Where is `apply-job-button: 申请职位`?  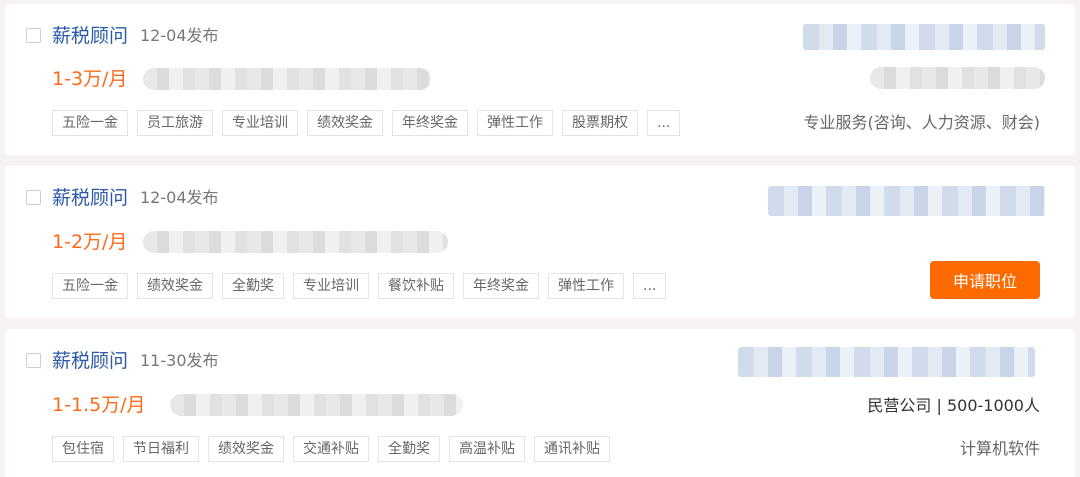 apply-job-button: 申请职位 is located at coordinates (985, 280).